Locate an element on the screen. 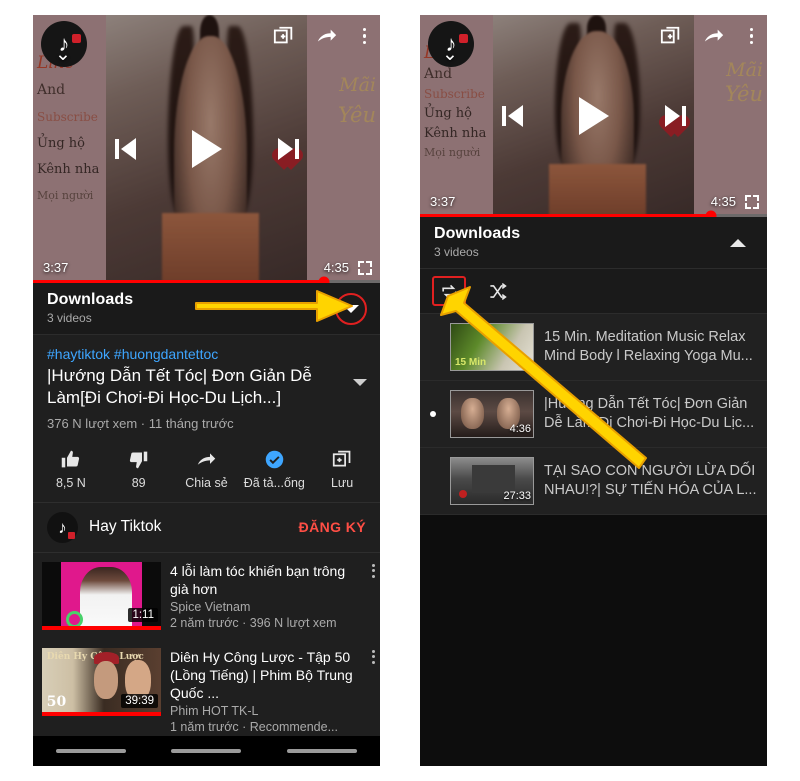 The image size is (800, 781). downloads-expand-button is located at coordinates (351, 308).